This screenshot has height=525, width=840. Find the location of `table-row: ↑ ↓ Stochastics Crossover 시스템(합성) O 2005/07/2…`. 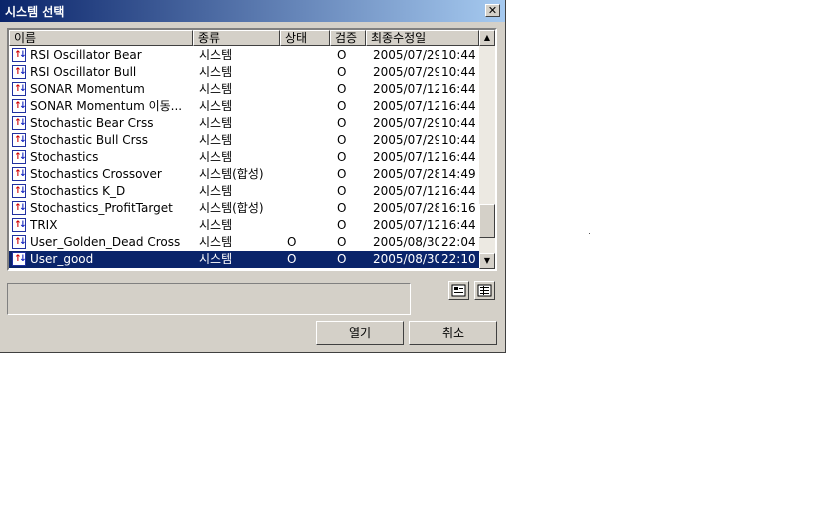

table-row: ↑ ↓ Stochastics Crossover 시스템(합성) O 2005/07/2… is located at coordinates (244, 174).